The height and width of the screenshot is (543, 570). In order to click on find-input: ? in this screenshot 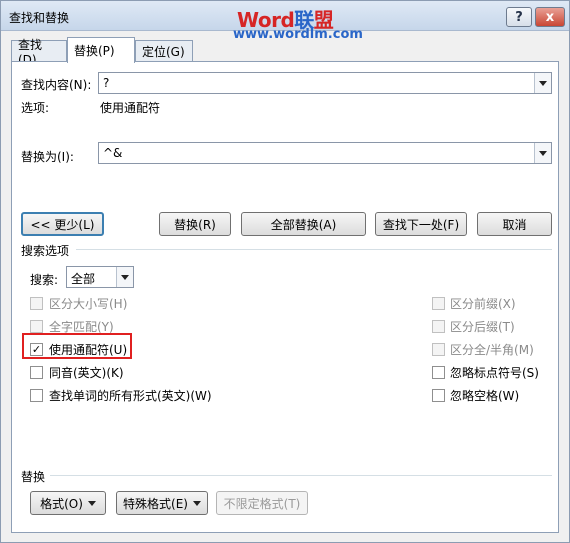, I will do `click(325, 83)`.